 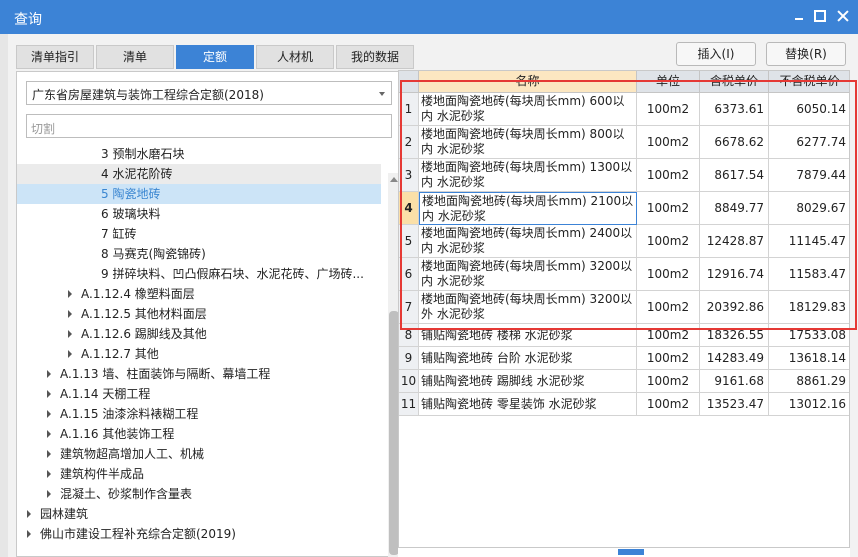 What do you see at coordinates (528, 82) in the screenshot?
I see `column-header-name: 名称` at bounding box center [528, 82].